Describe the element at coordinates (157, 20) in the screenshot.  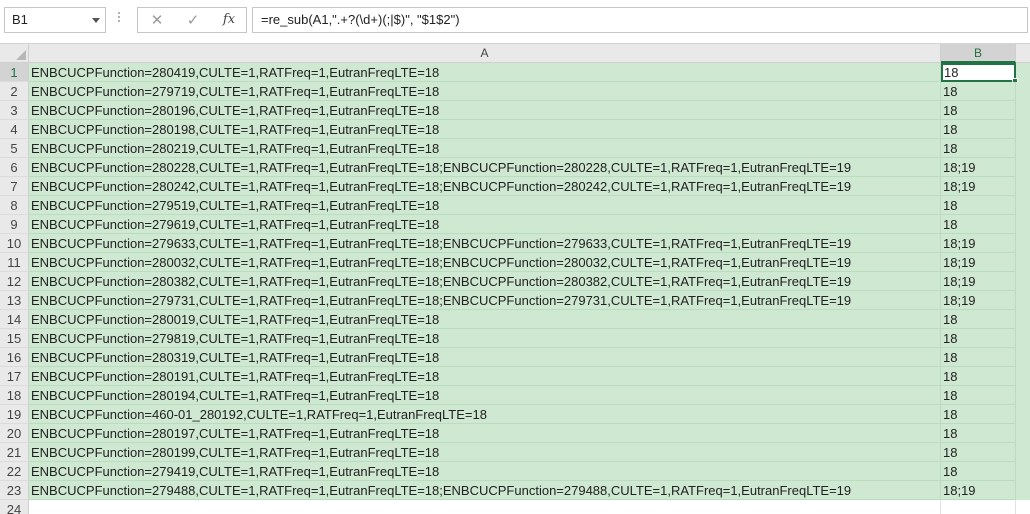
I see `cancel-icon: ✕` at that location.